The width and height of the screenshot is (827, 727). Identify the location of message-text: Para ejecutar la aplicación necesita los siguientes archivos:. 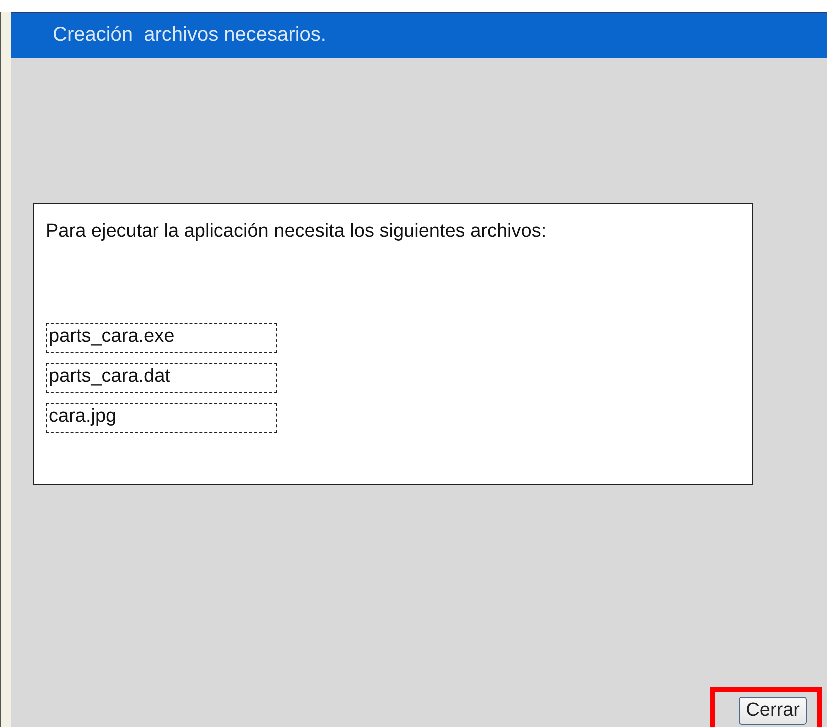
(297, 231).